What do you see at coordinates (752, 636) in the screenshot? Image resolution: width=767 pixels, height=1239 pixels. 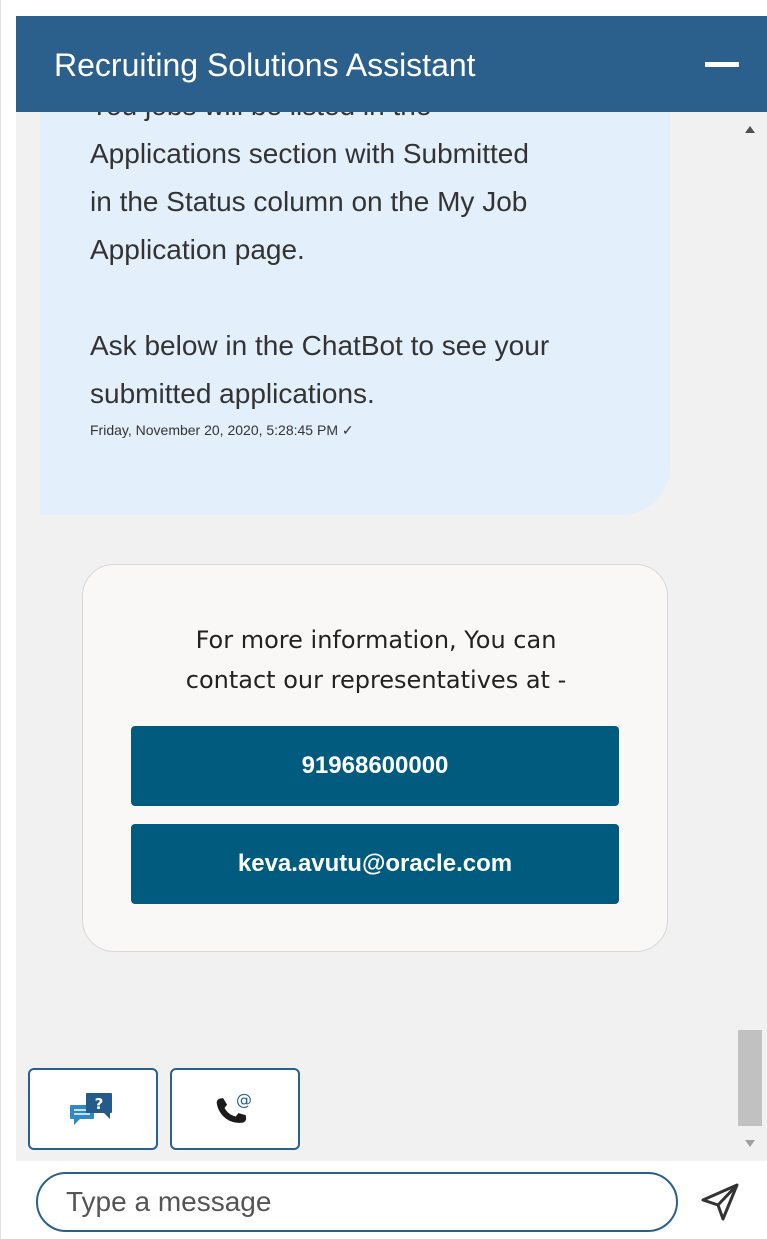 I see `scrollbar` at bounding box center [752, 636].